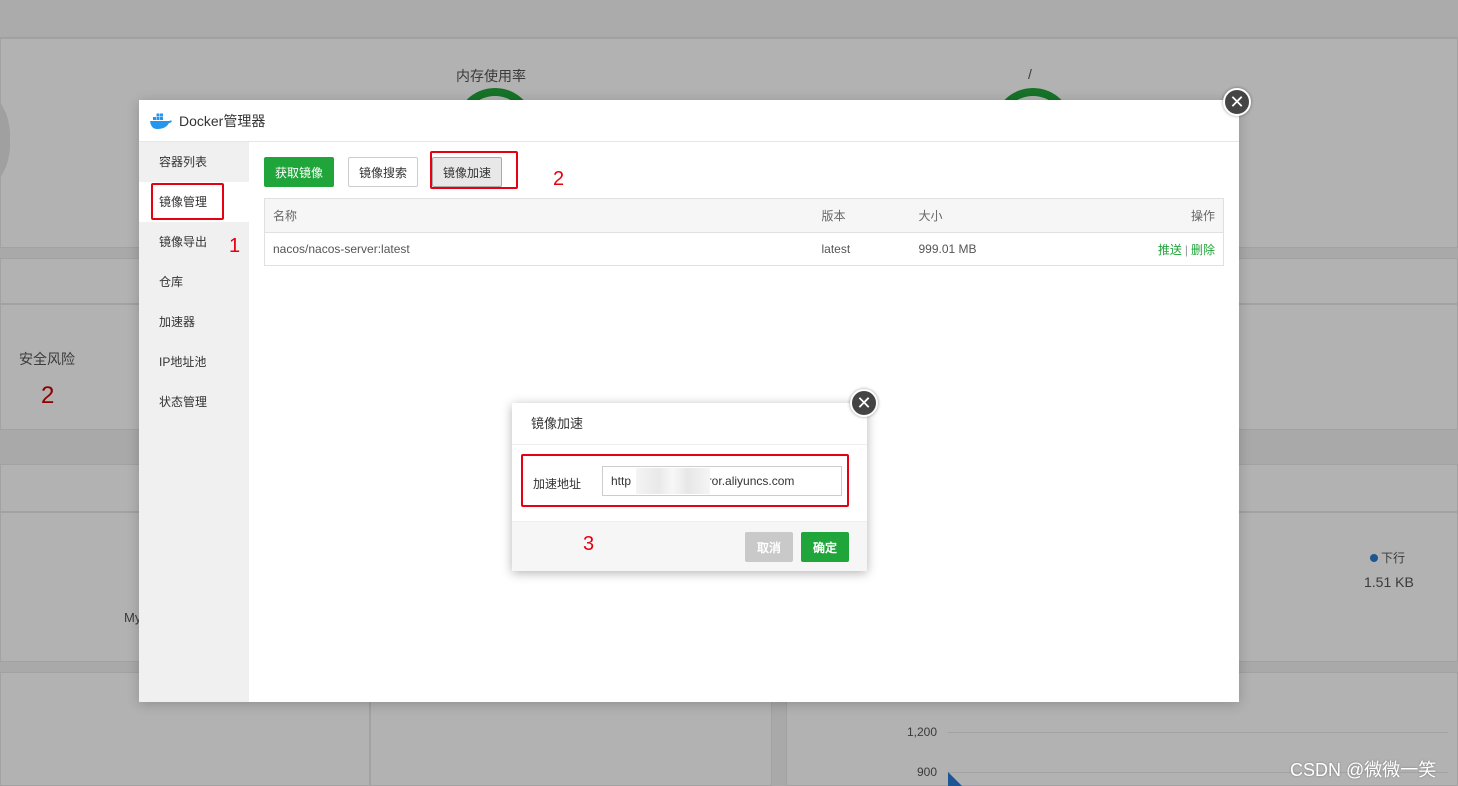  What do you see at coordinates (864, 403) in the screenshot?
I see `modal-close-icon: ✕` at bounding box center [864, 403].